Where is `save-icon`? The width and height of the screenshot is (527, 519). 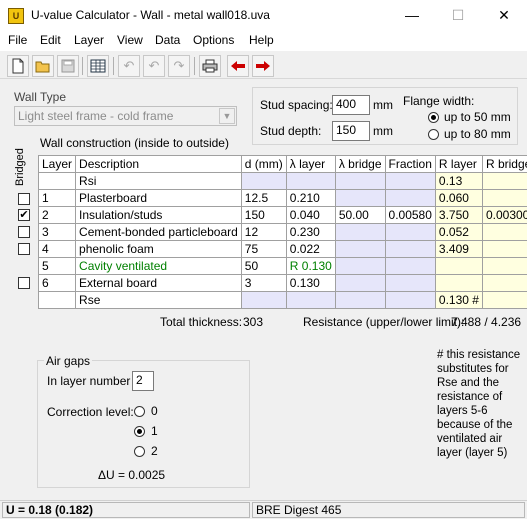 save-icon is located at coordinates (68, 66).